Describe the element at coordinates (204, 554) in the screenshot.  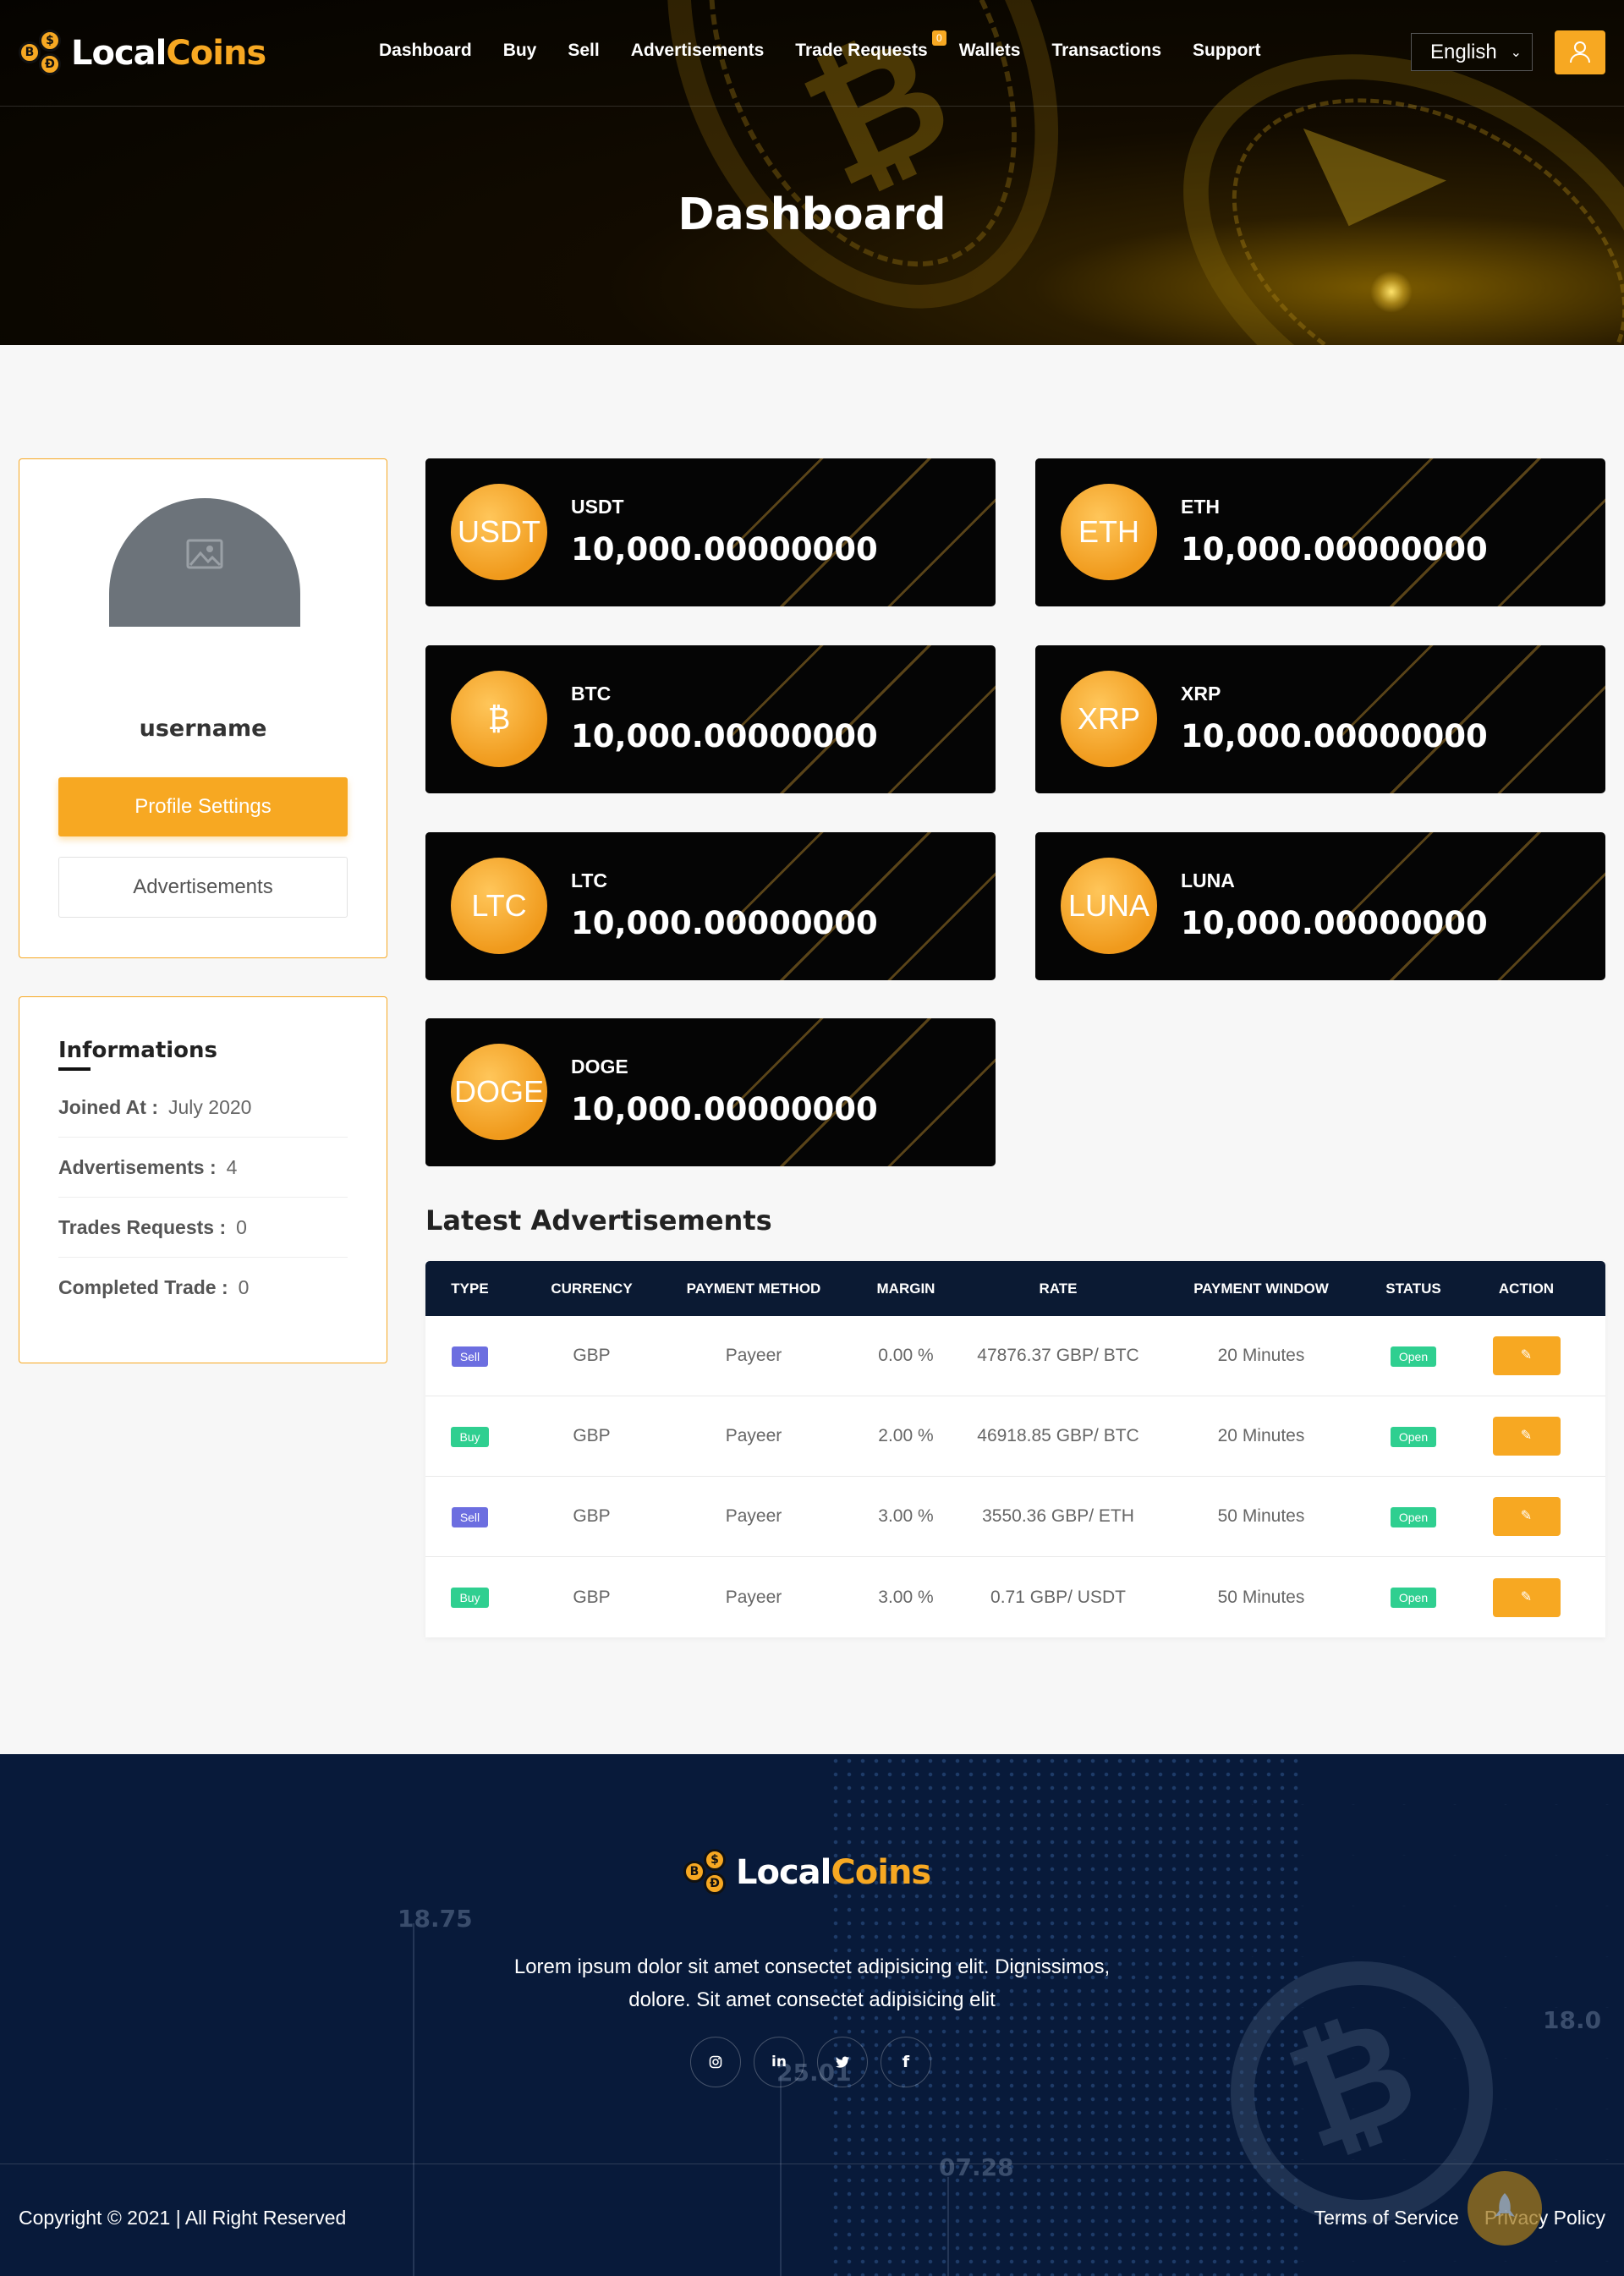
I see `image-placeholder-icon` at that location.